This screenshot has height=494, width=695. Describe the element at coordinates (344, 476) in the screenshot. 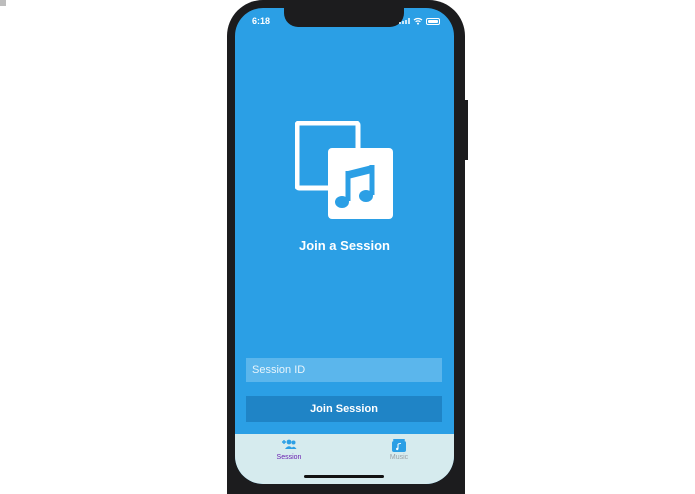

I see `home-indicator` at that location.